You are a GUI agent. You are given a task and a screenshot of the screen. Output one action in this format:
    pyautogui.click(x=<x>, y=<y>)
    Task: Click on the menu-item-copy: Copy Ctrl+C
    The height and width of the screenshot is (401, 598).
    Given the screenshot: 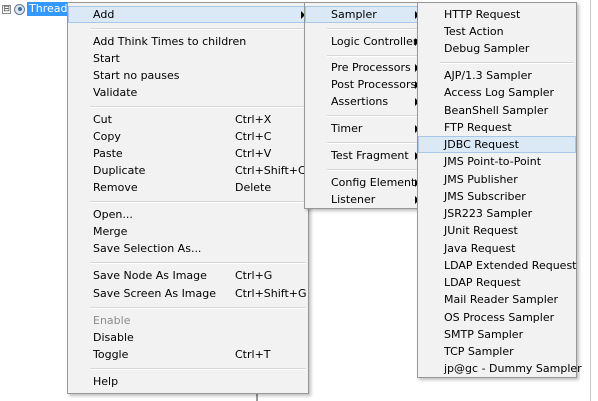 What is the action you would take?
    pyautogui.click(x=188, y=136)
    